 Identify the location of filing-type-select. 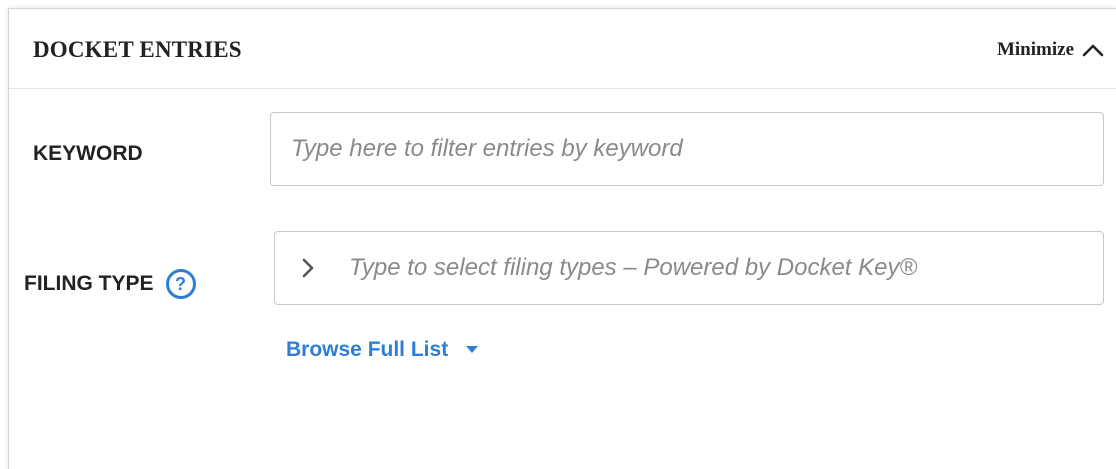
(689, 268).